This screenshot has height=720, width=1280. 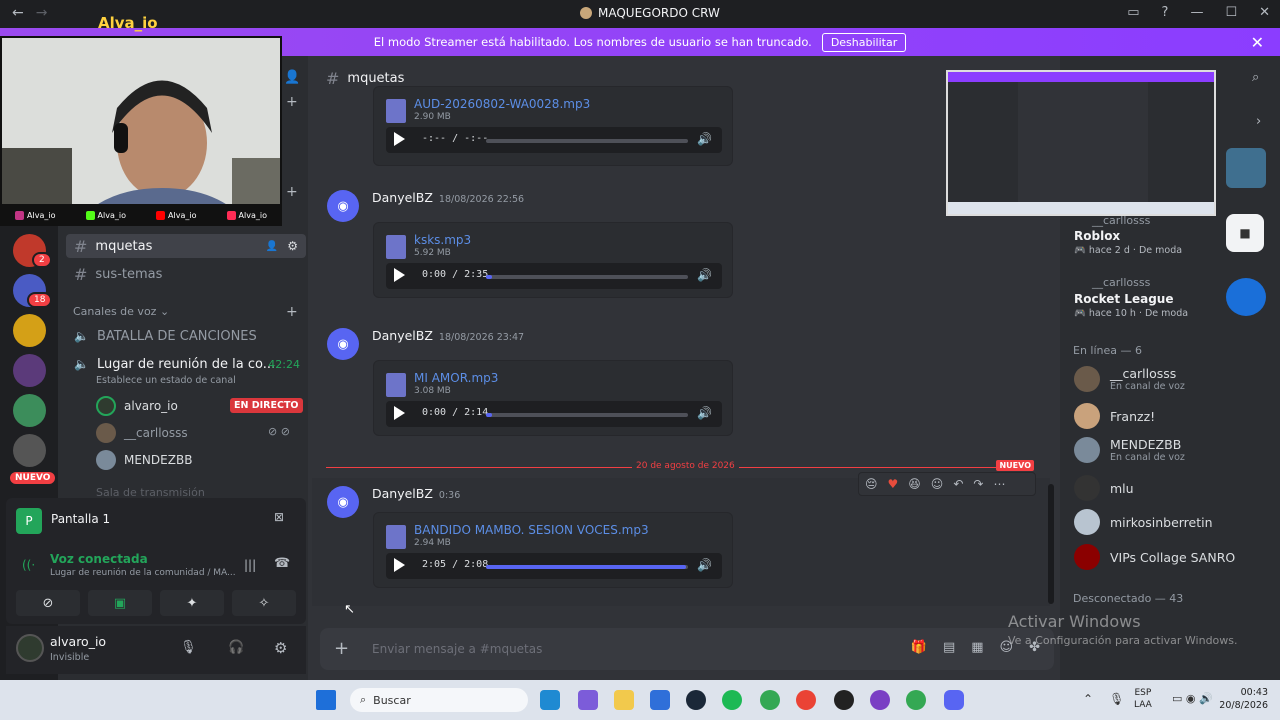 What do you see at coordinates (341, 648) in the screenshot?
I see `attach-icon: +` at bounding box center [341, 648].